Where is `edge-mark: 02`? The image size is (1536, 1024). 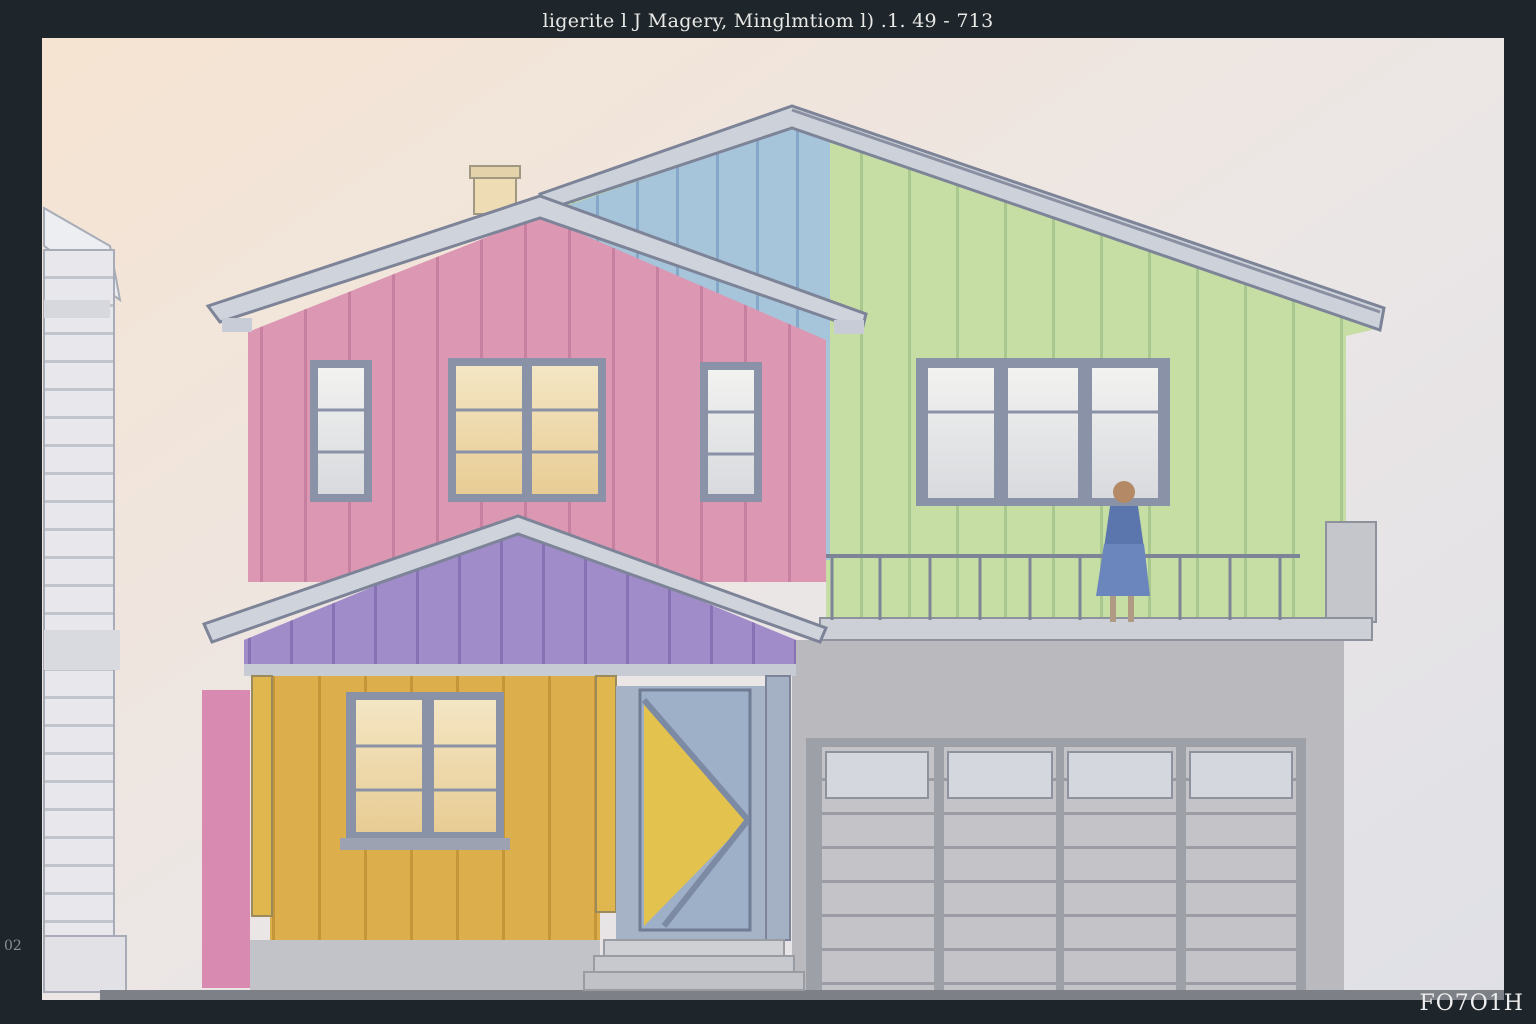 edge-mark: 02 is located at coordinates (13, 946).